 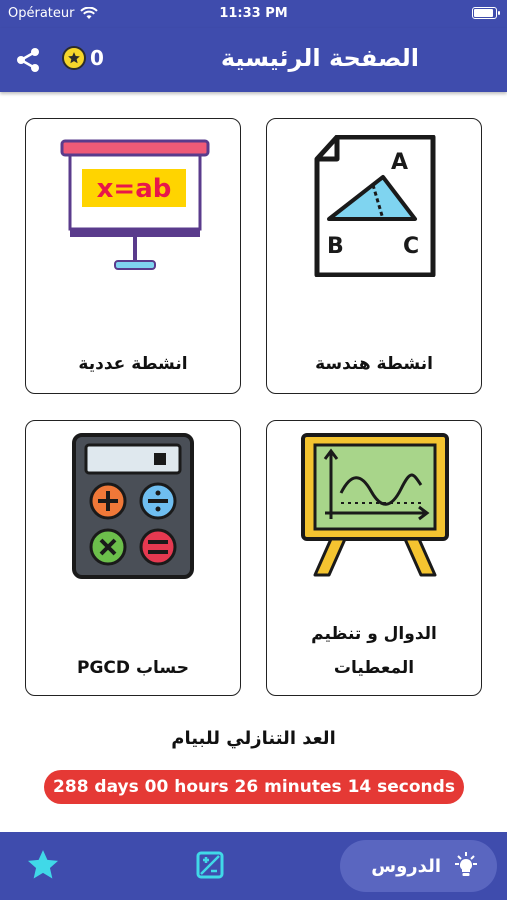 What do you see at coordinates (406, 866) in the screenshot?
I see `tab-lessons-label: الدروس` at bounding box center [406, 866].